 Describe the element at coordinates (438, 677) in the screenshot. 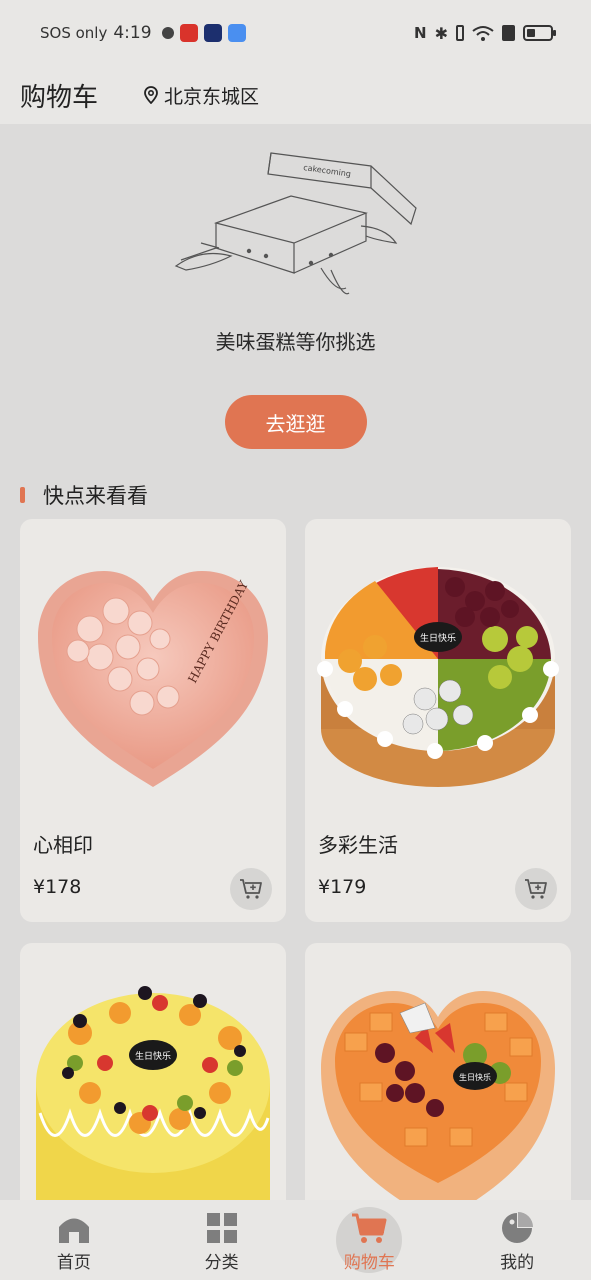

I see `product-image-fruit-cake: 生日快乐` at that location.